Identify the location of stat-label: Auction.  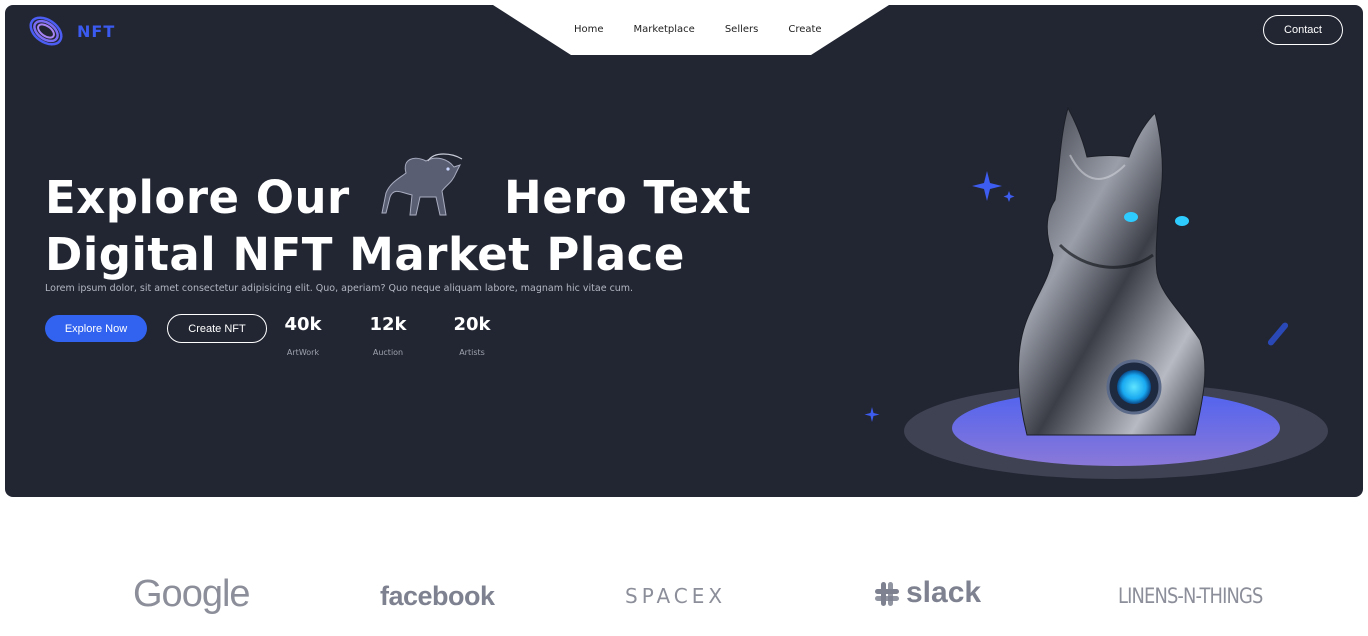
(388, 352).